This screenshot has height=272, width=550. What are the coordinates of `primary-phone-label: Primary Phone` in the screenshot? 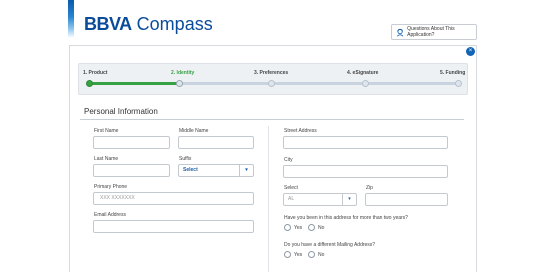 It's located at (111, 187).